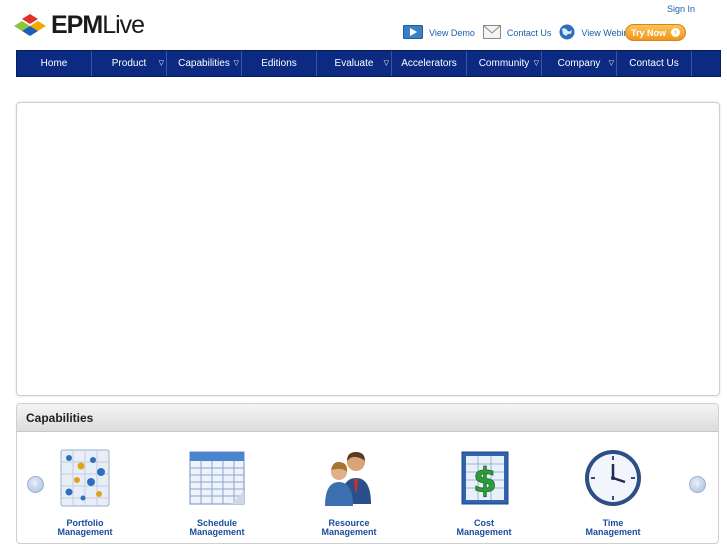 This screenshot has height=545, width=727. I want to click on capability-label: Resource Management, so click(349, 528).